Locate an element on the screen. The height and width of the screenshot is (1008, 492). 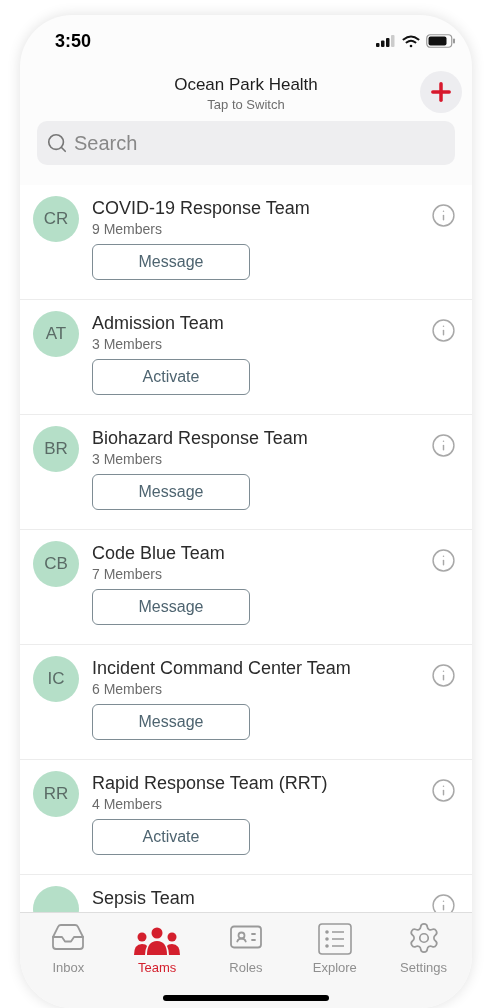
member-count: 9 Members is located at coordinates (128, 229).